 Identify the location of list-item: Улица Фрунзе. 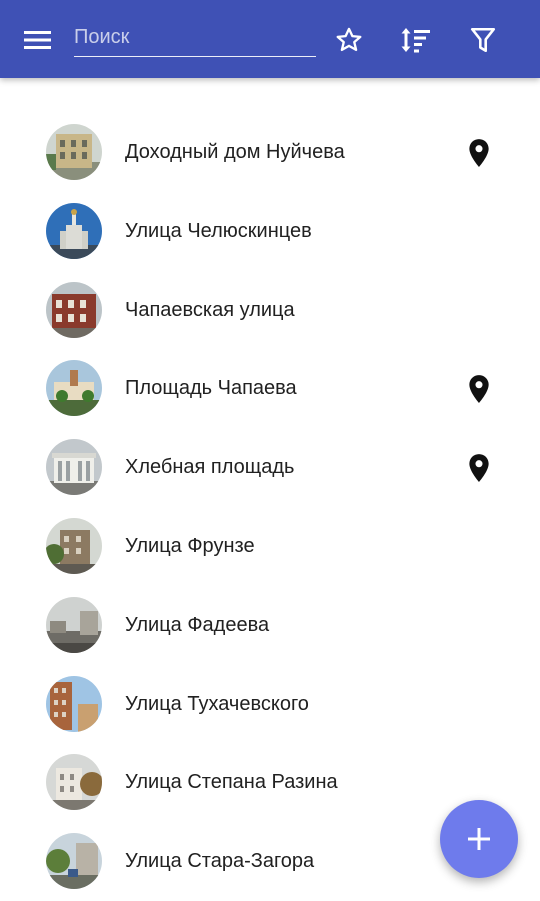
(270, 546).